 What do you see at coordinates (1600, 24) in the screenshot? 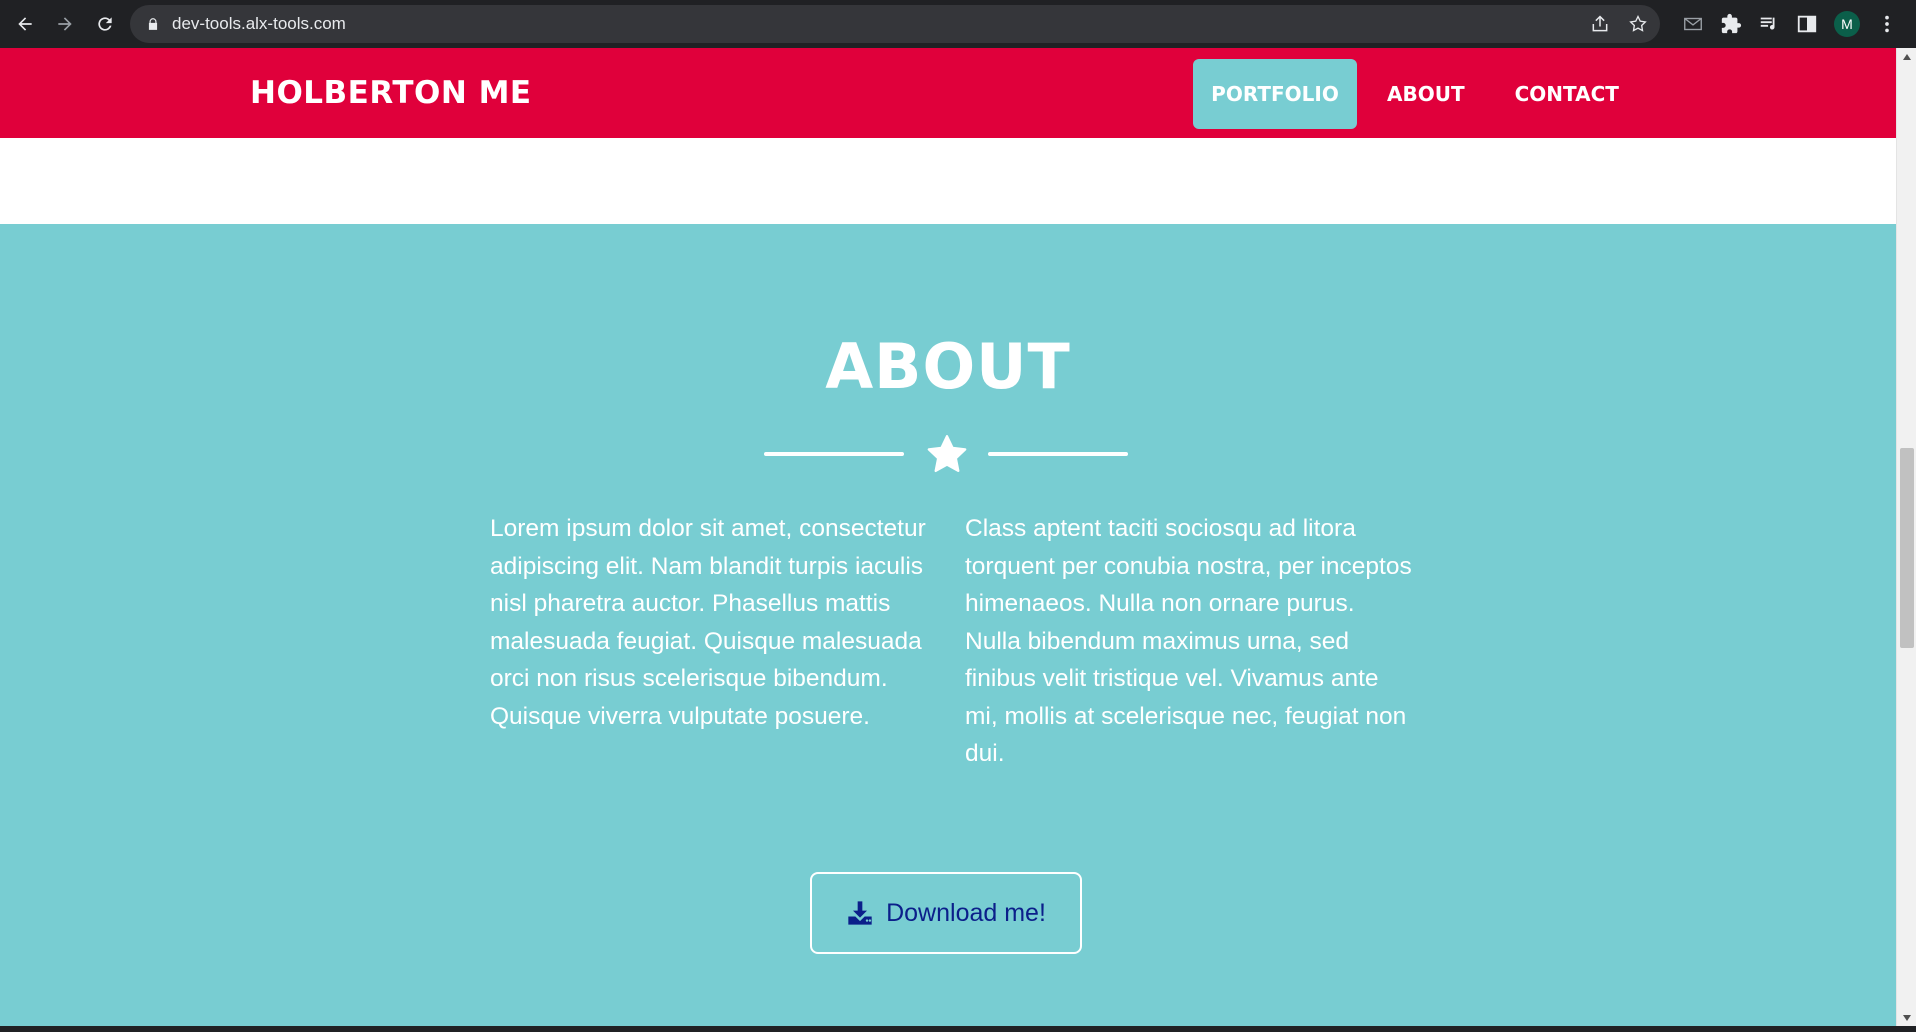
I see `share-icon` at bounding box center [1600, 24].